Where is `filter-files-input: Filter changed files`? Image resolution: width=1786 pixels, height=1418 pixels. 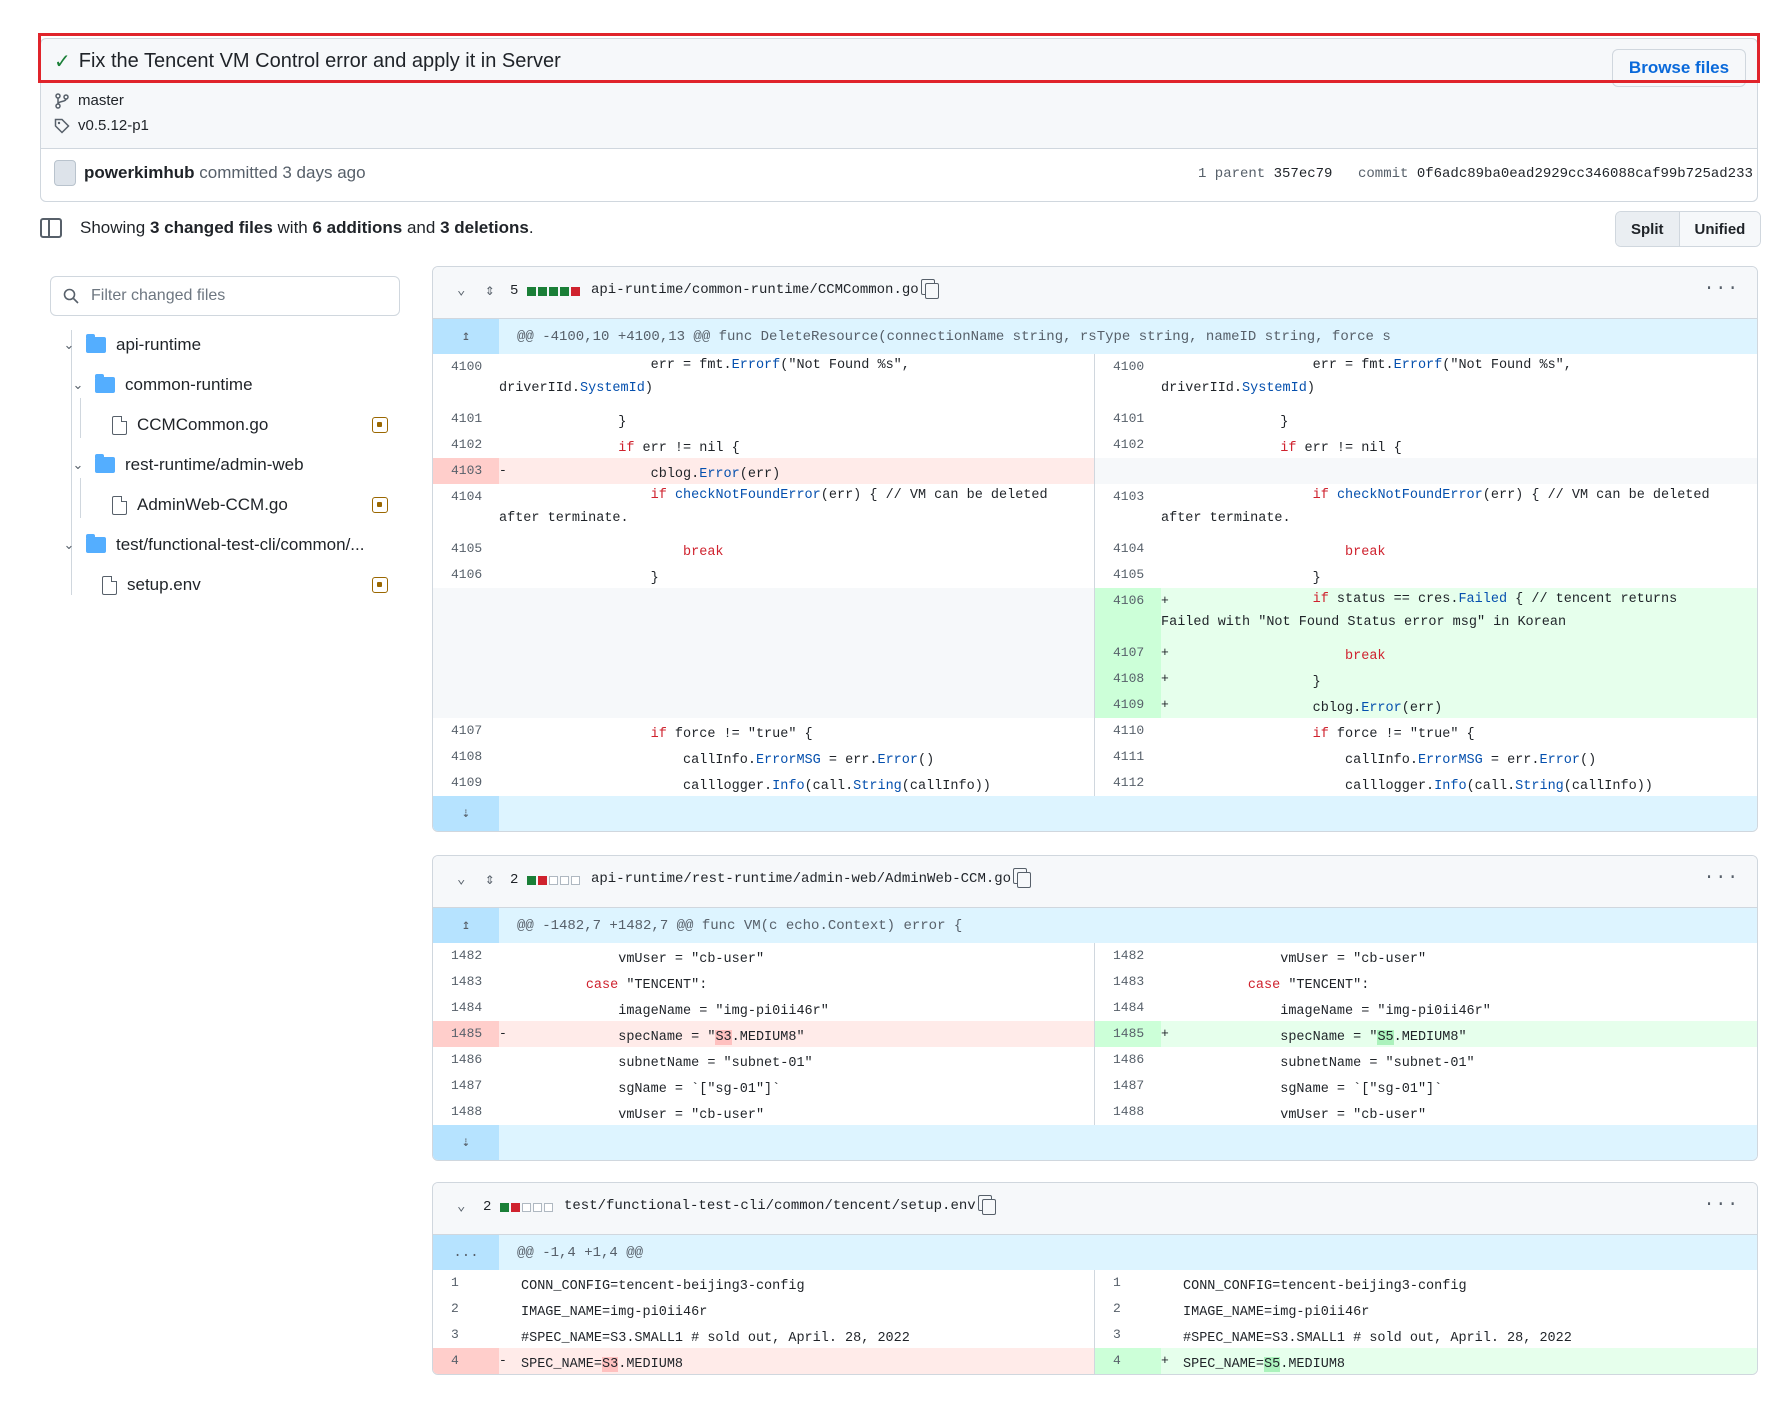 filter-files-input: Filter changed files is located at coordinates (225, 296).